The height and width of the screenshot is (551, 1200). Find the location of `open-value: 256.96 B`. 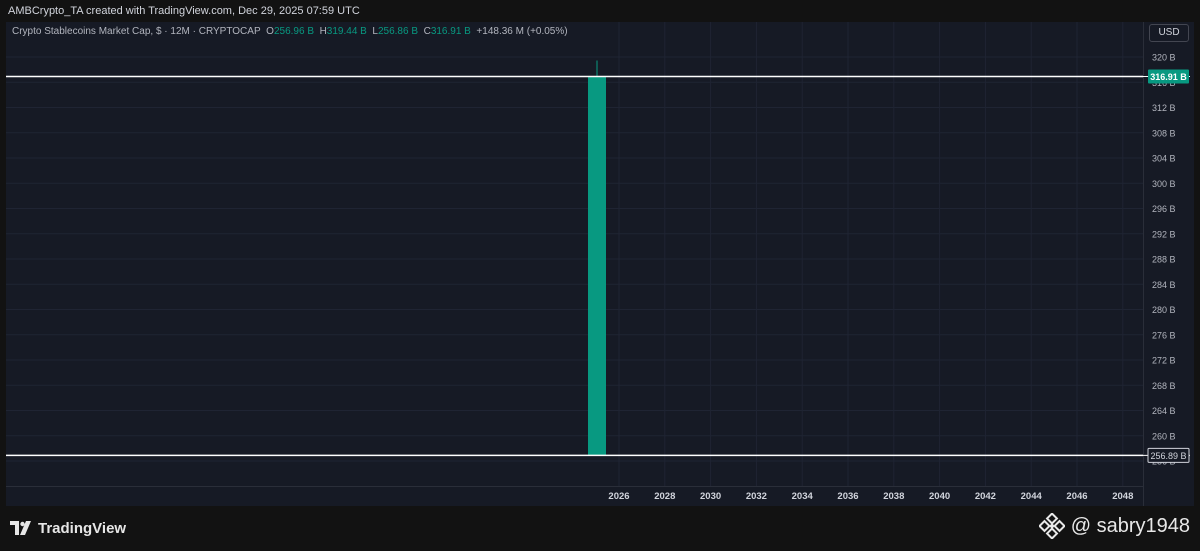

open-value: 256.96 B is located at coordinates (293, 31).